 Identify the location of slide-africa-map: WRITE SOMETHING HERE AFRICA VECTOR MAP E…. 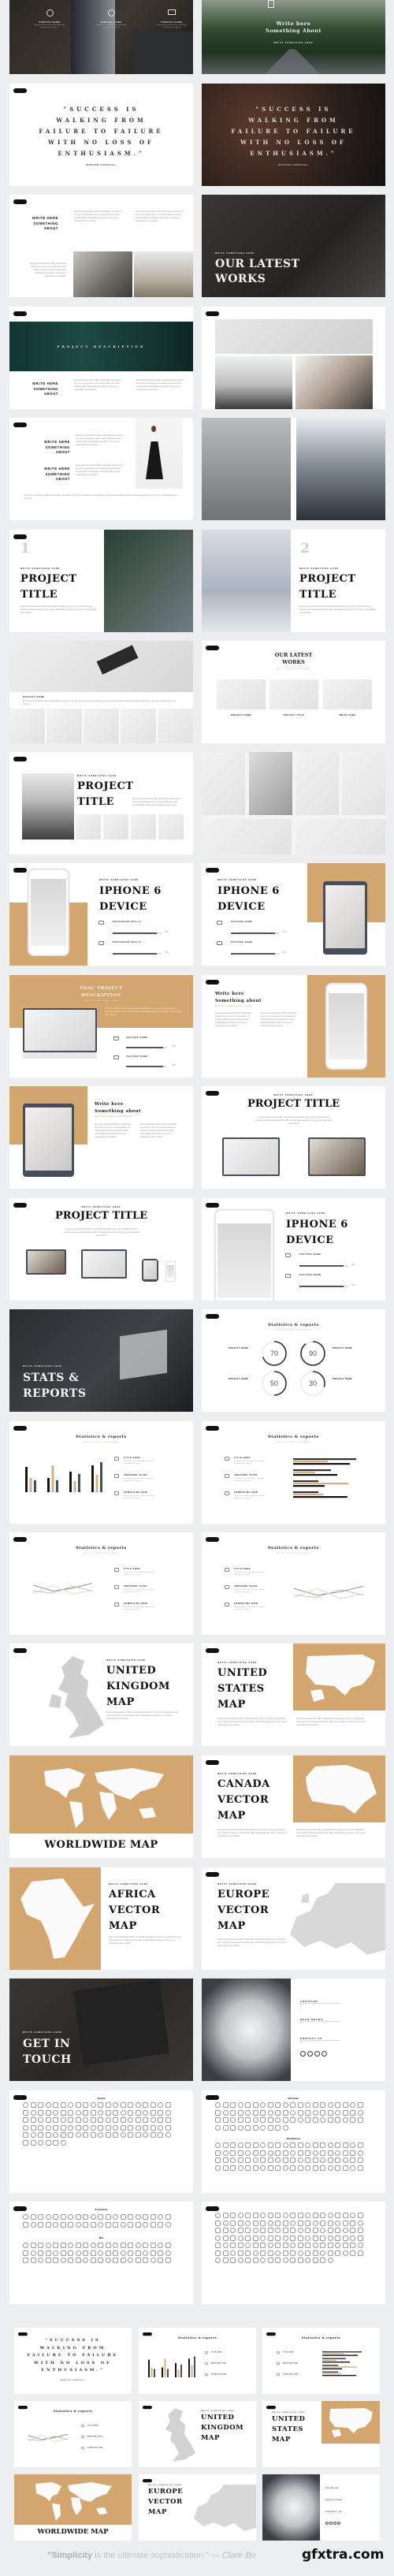
(101, 1918).